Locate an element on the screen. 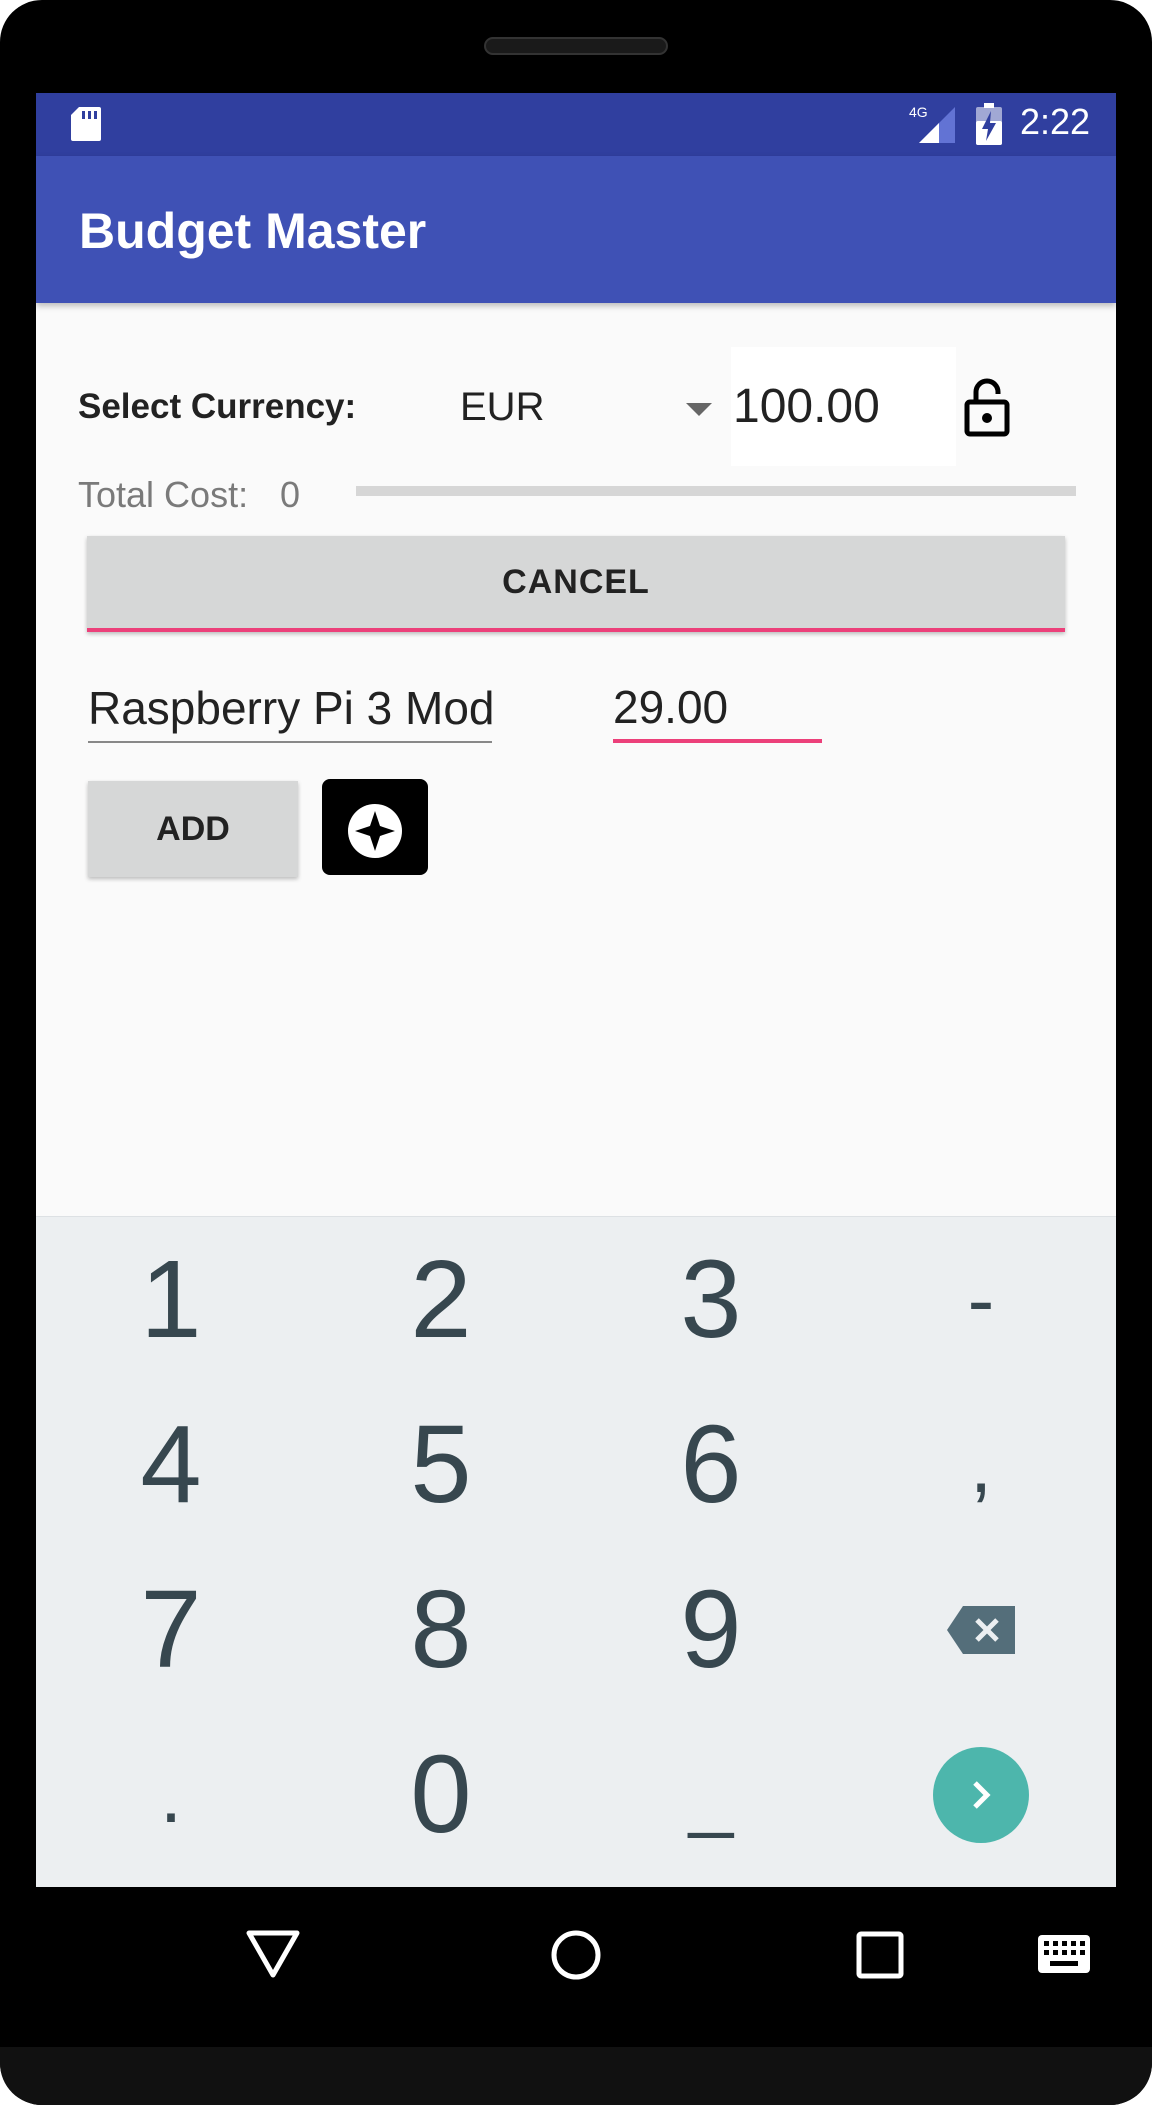 Image resolution: width=1152 pixels, height=2105 pixels. battery-icon is located at coordinates (989, 124).